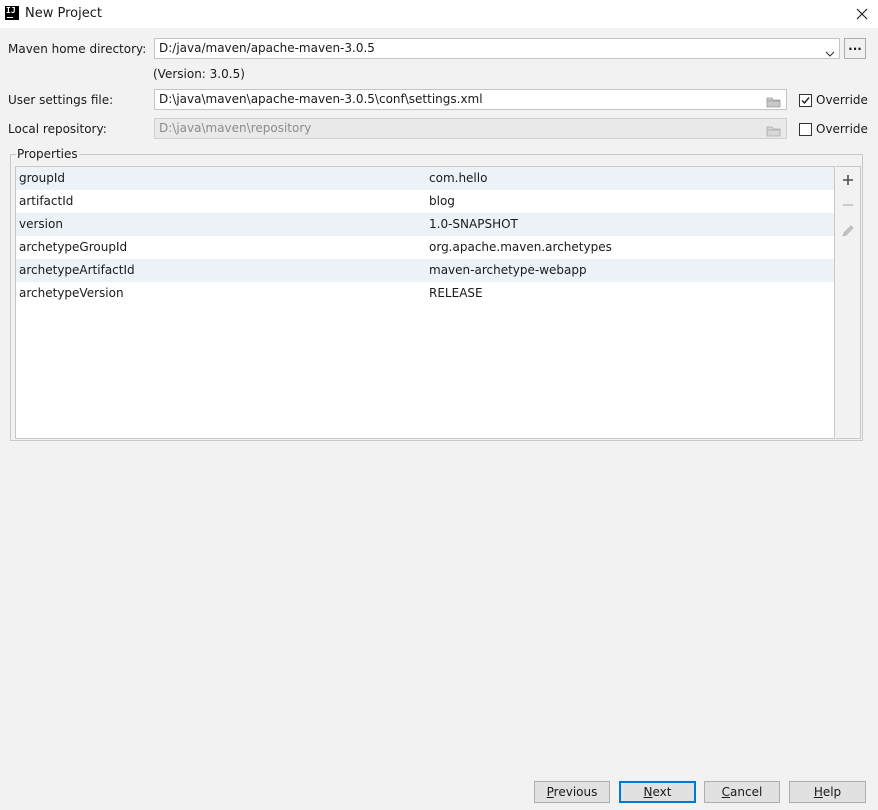 The image size is (878, 810). I want to click on cancel-mnemonic: C, so click(726, 792).